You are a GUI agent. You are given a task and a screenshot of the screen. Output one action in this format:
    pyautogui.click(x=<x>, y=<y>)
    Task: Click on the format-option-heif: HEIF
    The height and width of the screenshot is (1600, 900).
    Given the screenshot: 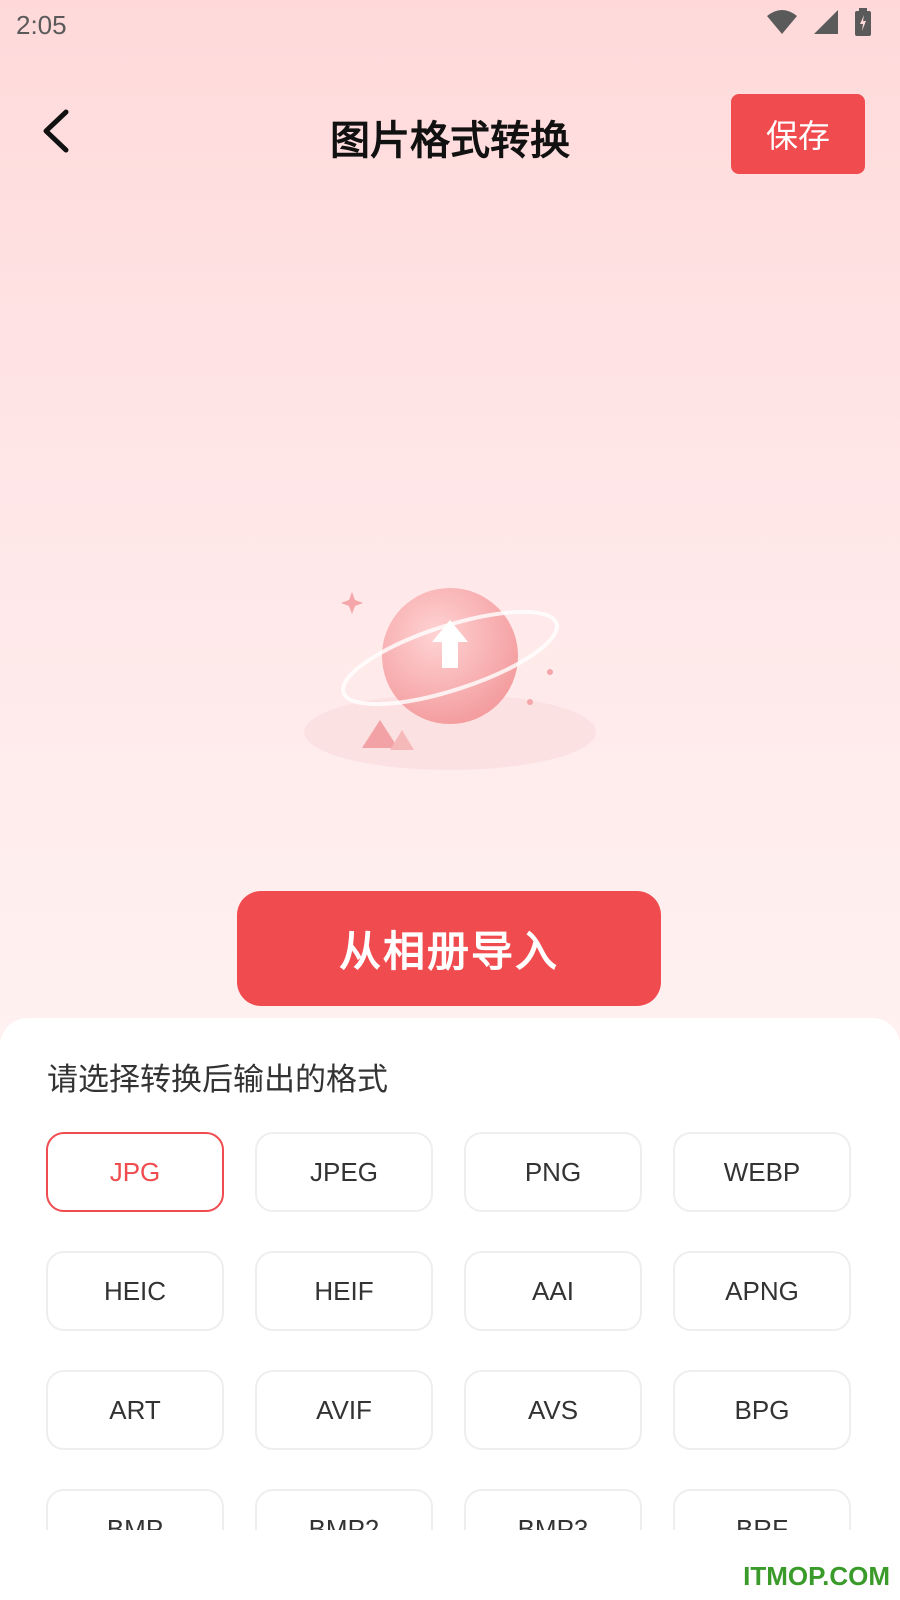 What is the action you would take?
    pyautogui.click(x=344, y=1291)
    